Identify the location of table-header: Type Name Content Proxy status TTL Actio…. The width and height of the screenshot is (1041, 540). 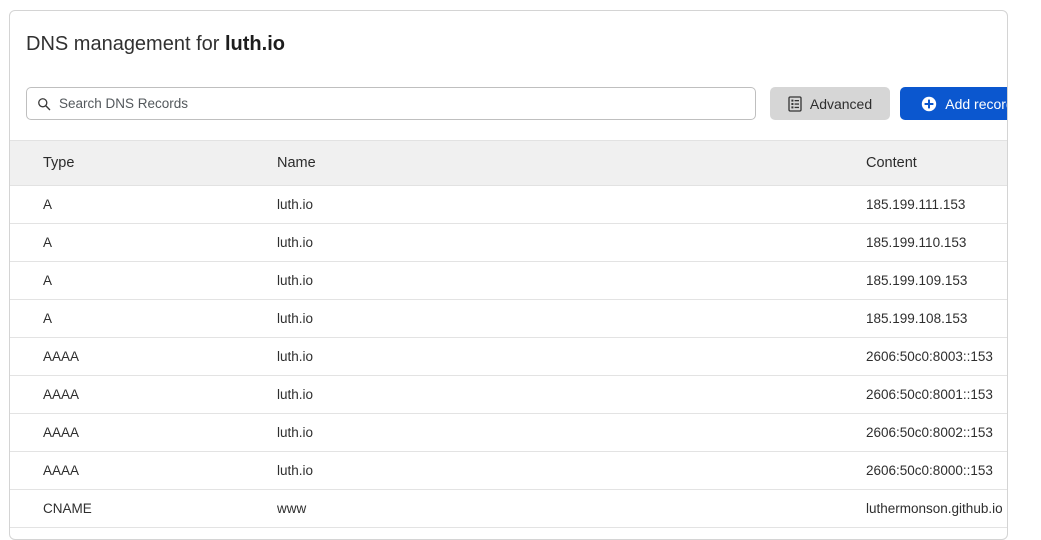
(508, 163).